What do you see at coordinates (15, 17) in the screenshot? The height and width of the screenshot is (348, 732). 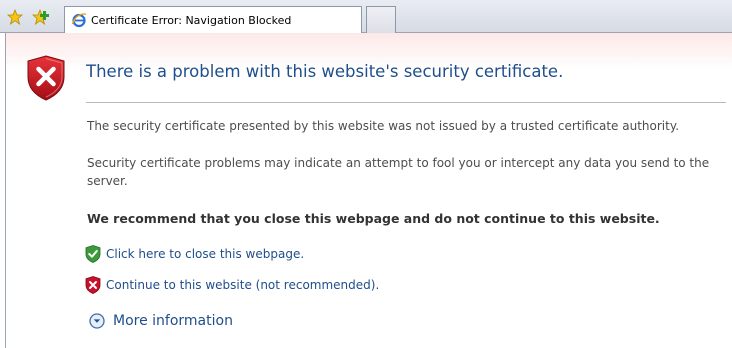 I see `favorites-star-icon` at bounding box center [15, 17].